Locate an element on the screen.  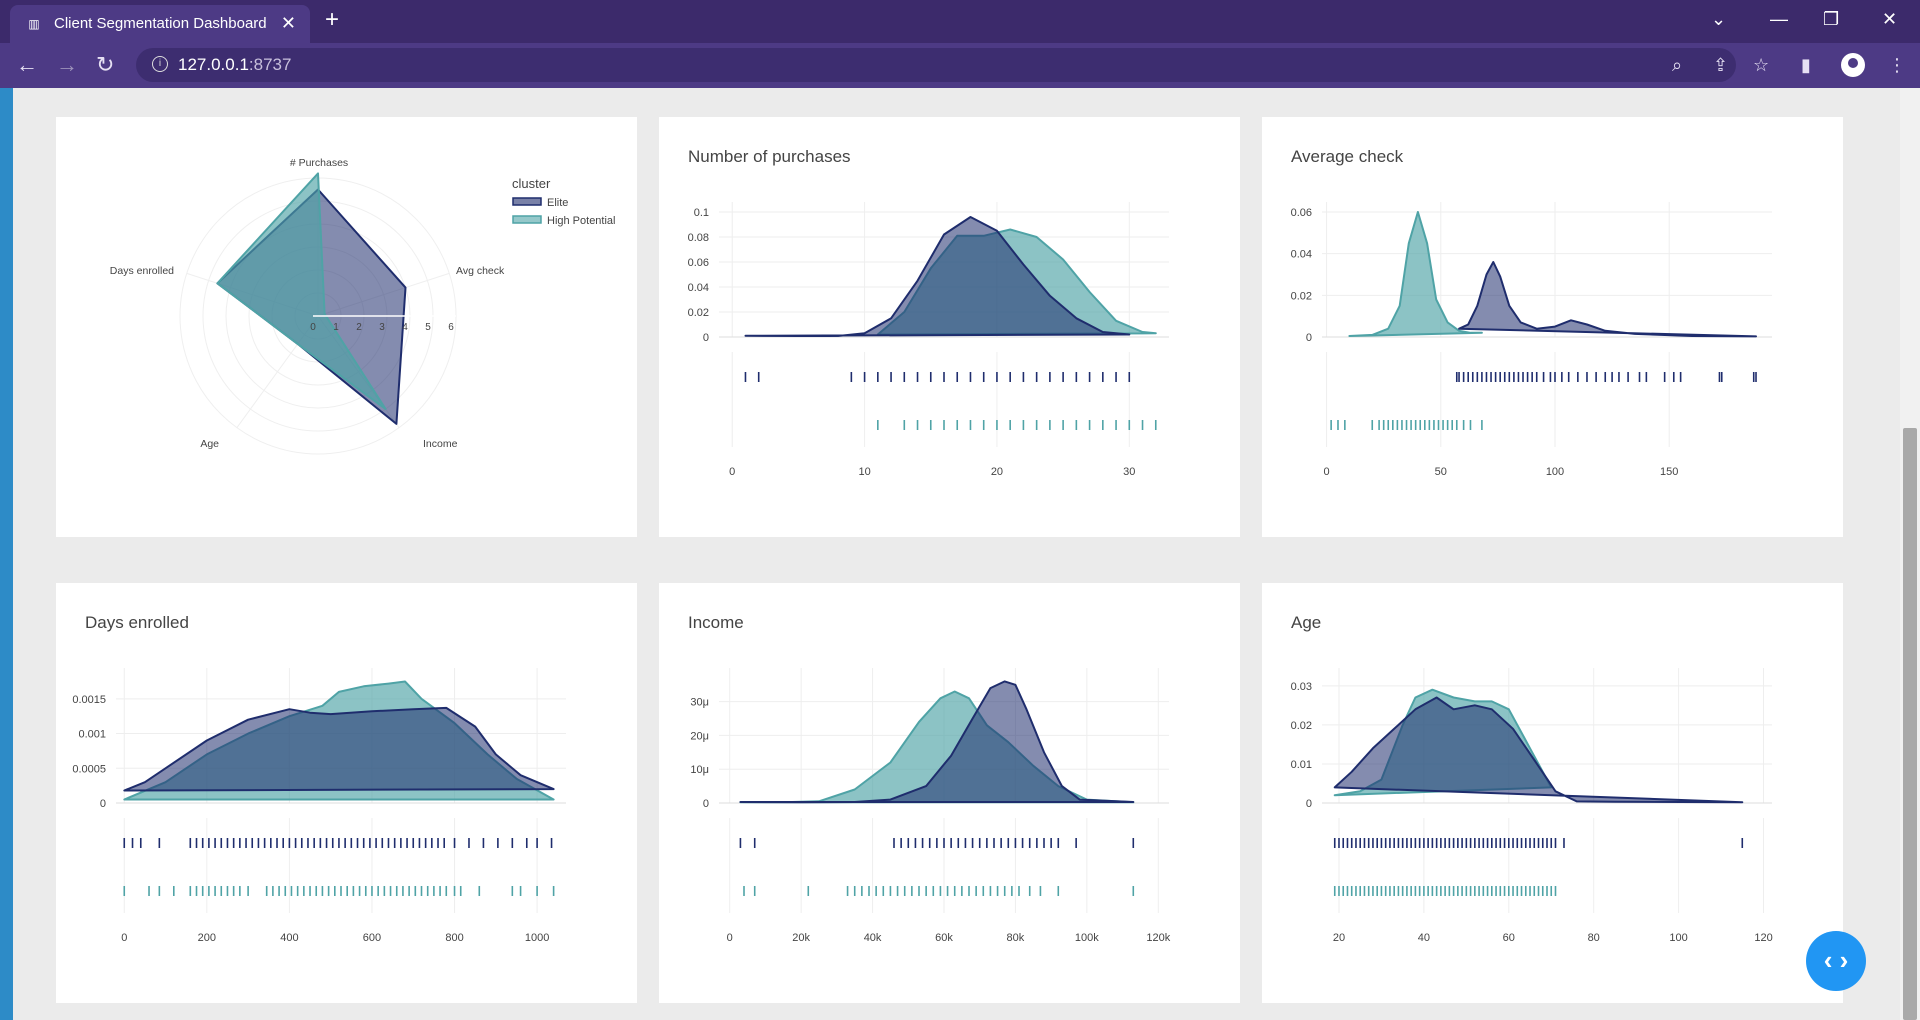
y-tick-label: 0.03 is located at coordinates (1301, 687).